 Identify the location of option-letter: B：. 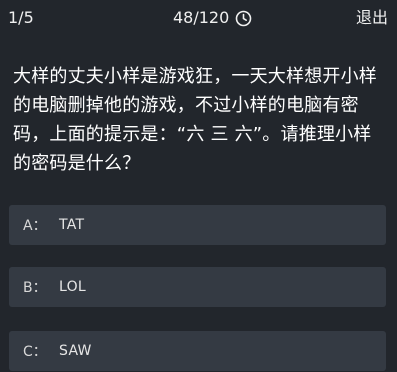
(35, 288).